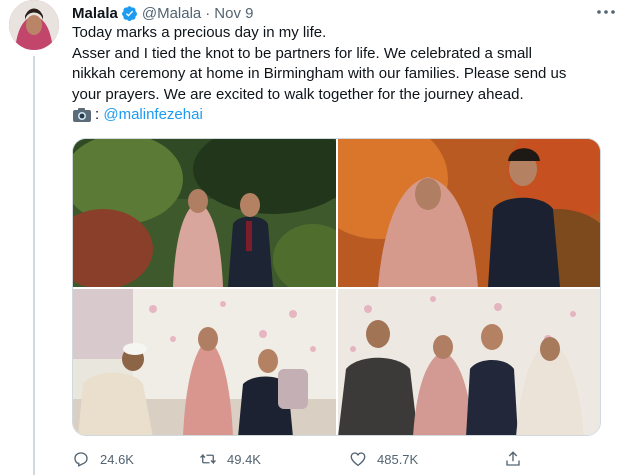  What do you see at coordinates (233, 13) in the screenshot?
I see `tweet-date: Nov 9` at bounding box center [233, 13].